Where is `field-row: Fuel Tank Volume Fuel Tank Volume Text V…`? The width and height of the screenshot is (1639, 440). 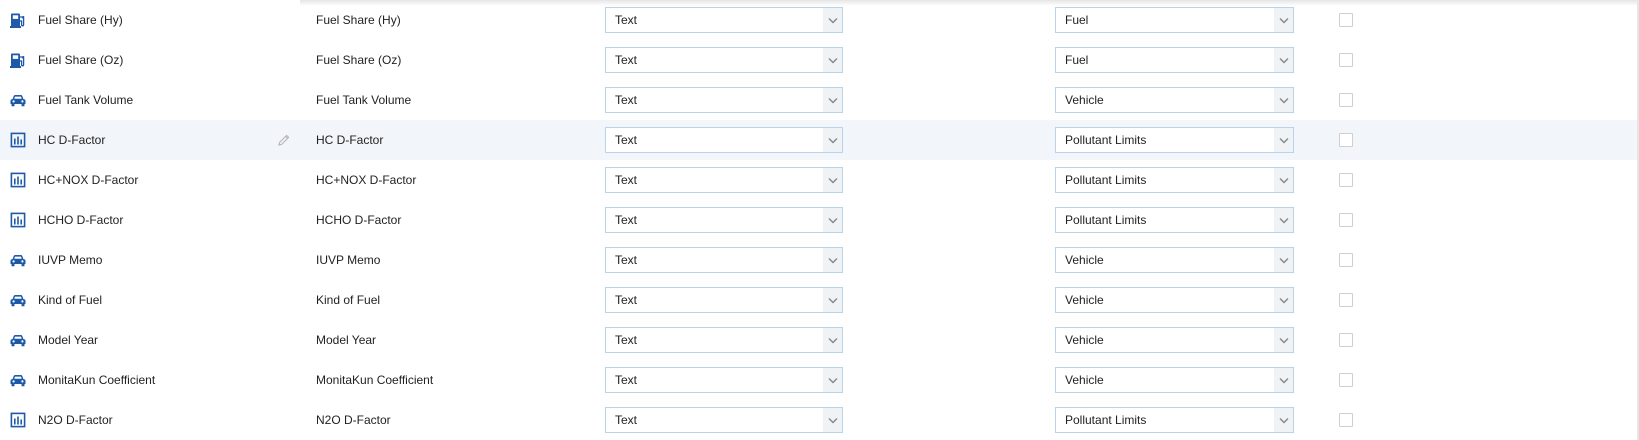
field-row: Fuel Tank Volume Fuel Tank Volume Text V… is located at coordinates (818, 100).